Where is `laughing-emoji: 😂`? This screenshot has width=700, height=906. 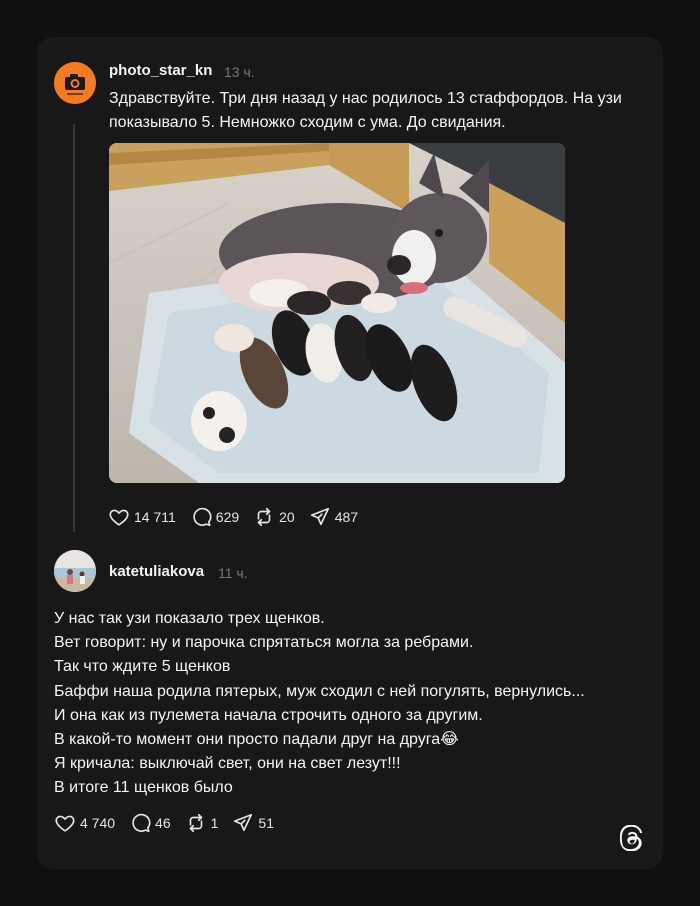
laughing-emoji: 😂 is located at coordinates (449, 740).